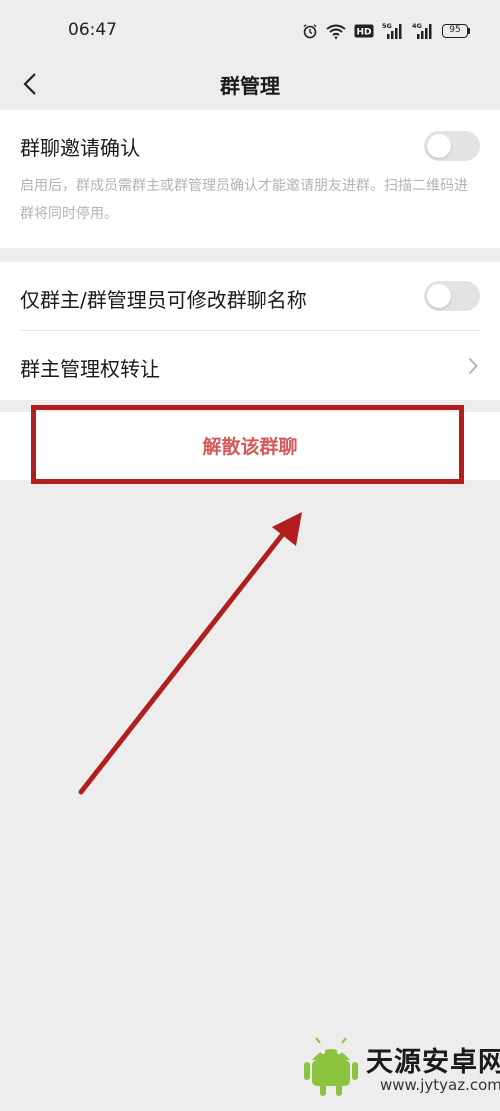  Describe the element at coordinates (310, 31) in the screenshot. I see `alarm-icon` at that location.